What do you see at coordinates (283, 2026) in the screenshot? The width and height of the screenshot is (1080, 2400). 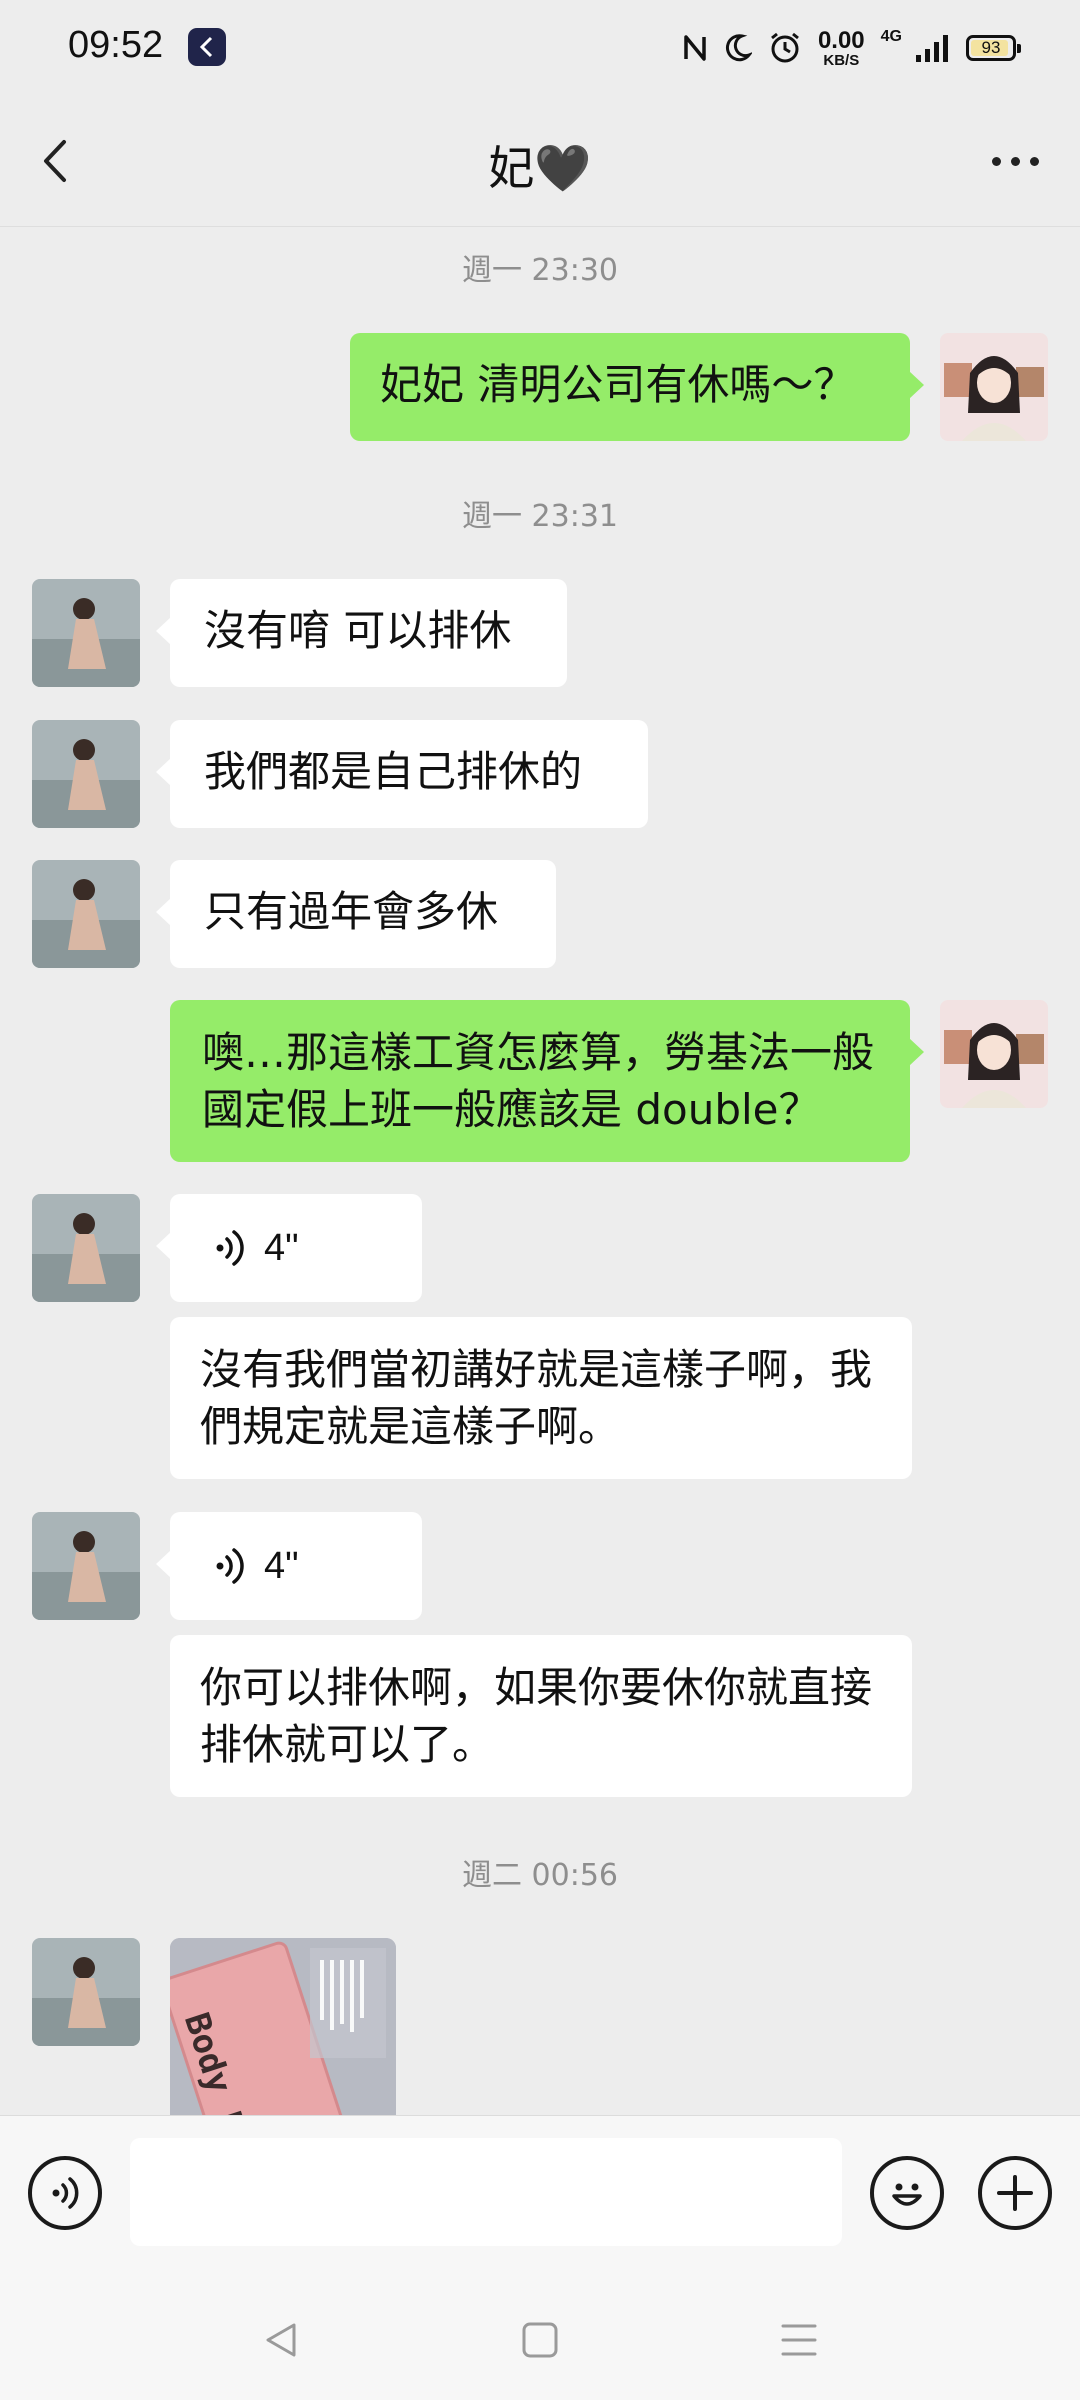 I see `image-message: Body Lotion` at bounding box center [283, 2026].